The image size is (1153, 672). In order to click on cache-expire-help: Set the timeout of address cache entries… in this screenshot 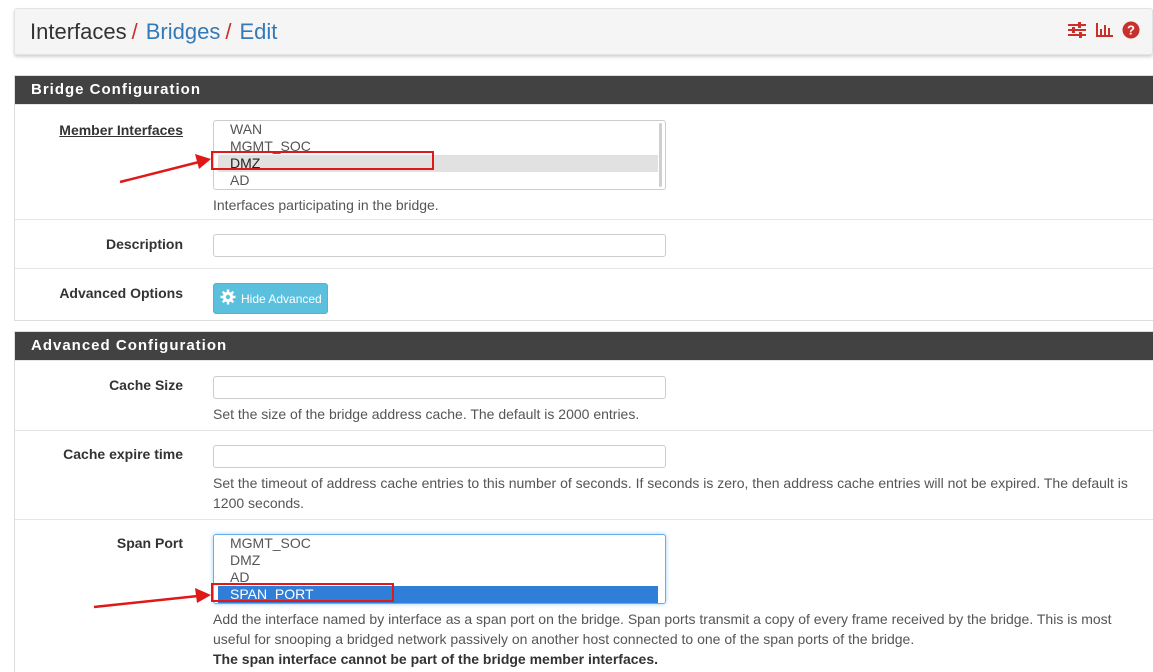, I will do `click(678, 493)`.